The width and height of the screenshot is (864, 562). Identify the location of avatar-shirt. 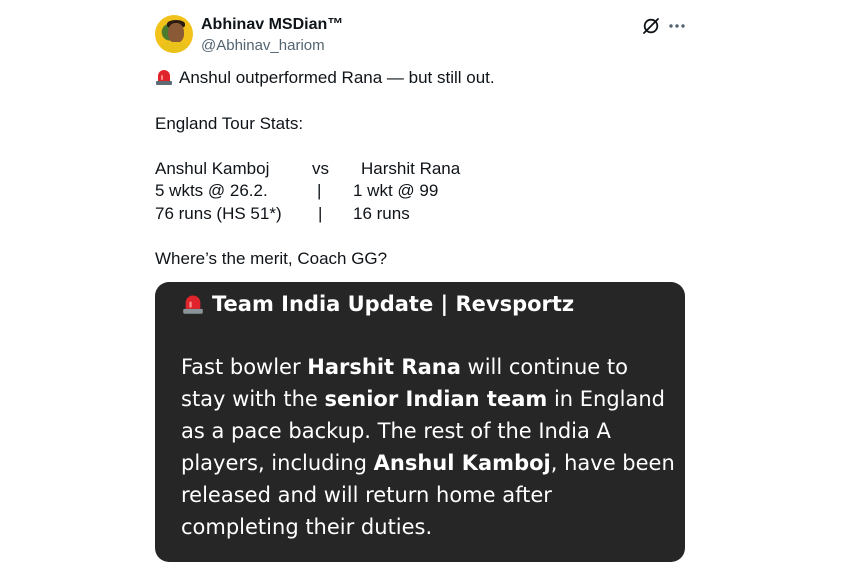
(175, 47).